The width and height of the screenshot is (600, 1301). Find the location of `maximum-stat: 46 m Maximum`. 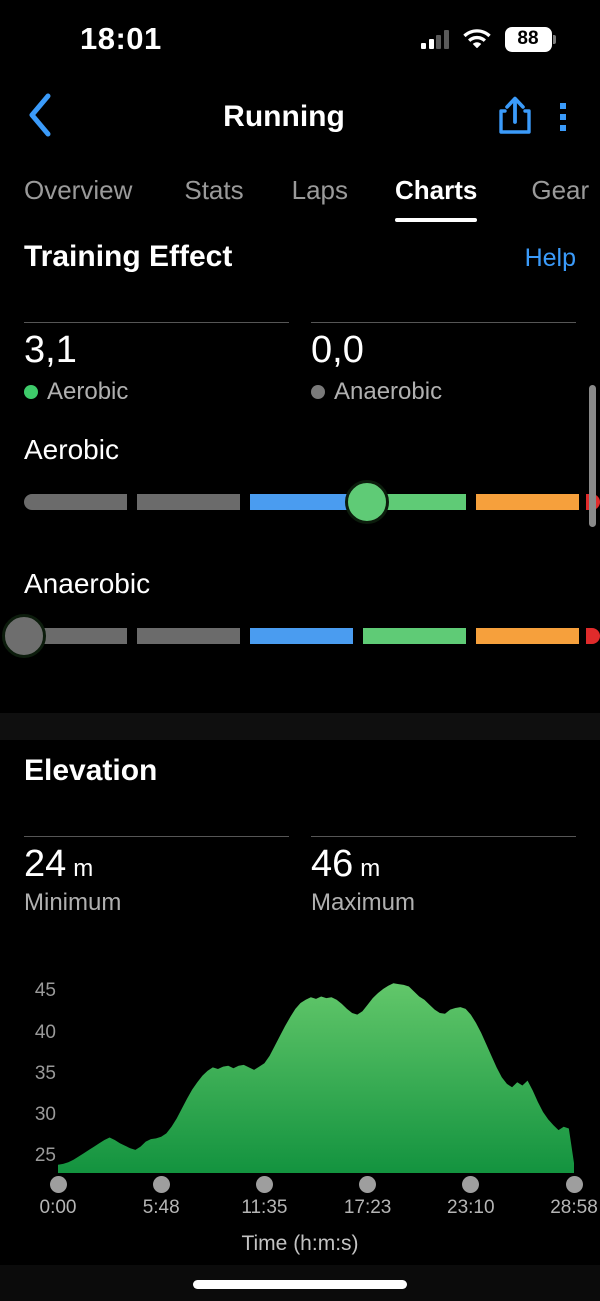

maximum-stat: 46 m Maximum is located at coordinates (443, 876).